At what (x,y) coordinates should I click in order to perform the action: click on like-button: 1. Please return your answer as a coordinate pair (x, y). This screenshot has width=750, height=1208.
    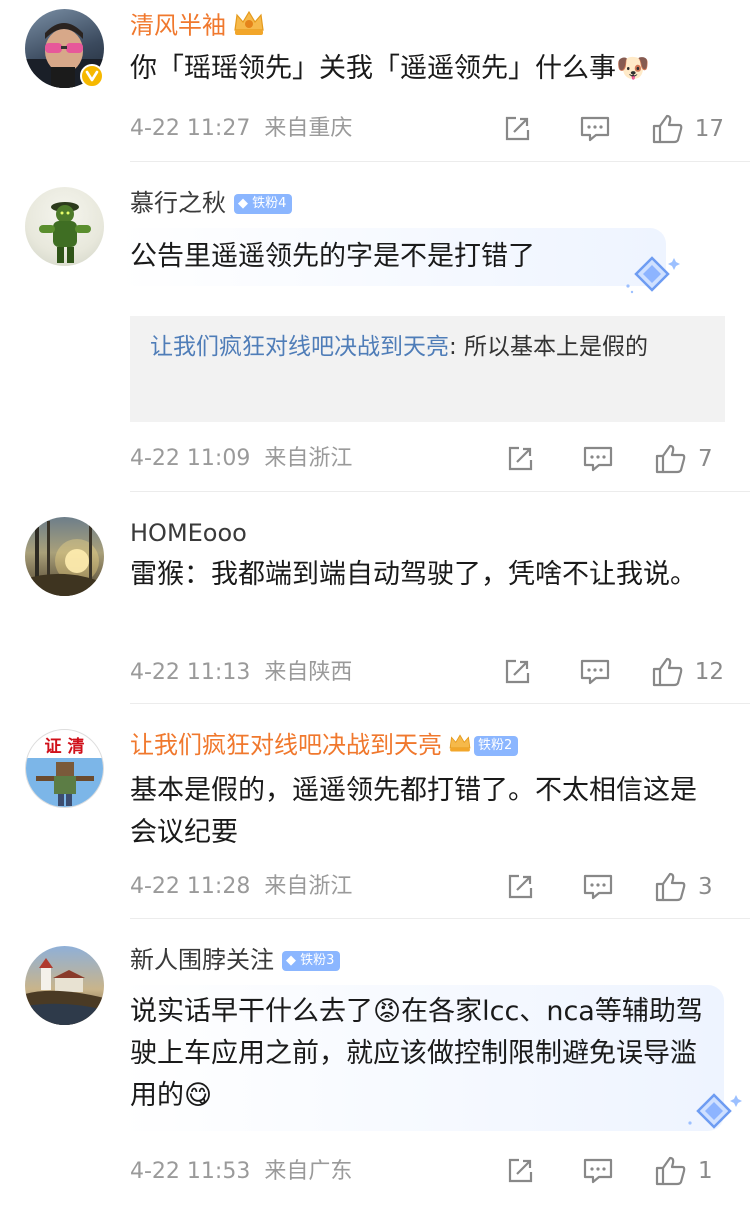
    Looking at the image, I should click on (689, 1171).